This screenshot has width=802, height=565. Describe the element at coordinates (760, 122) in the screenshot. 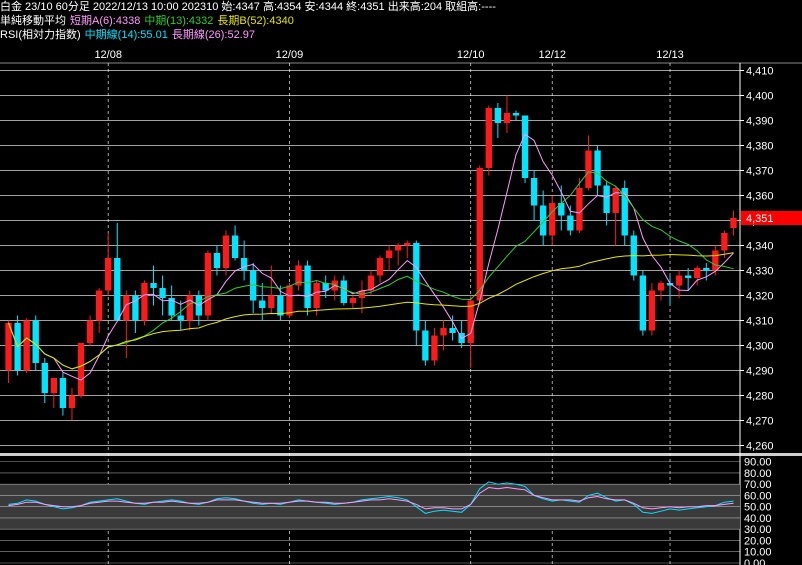

I see `price-tick-label: 4,390` at that location.